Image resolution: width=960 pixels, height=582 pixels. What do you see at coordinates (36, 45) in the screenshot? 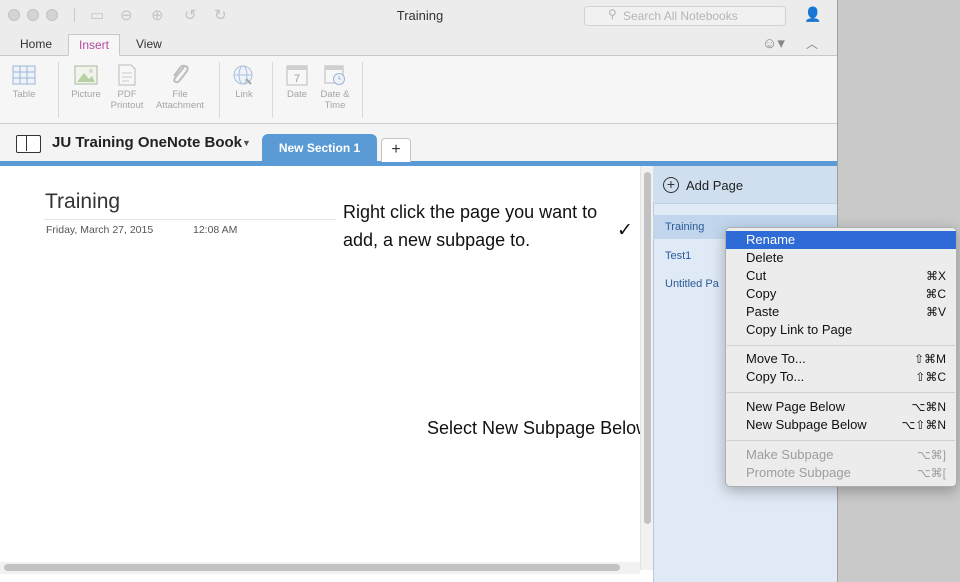
I see `tab-home: Home` at bounding box center [36, 45].